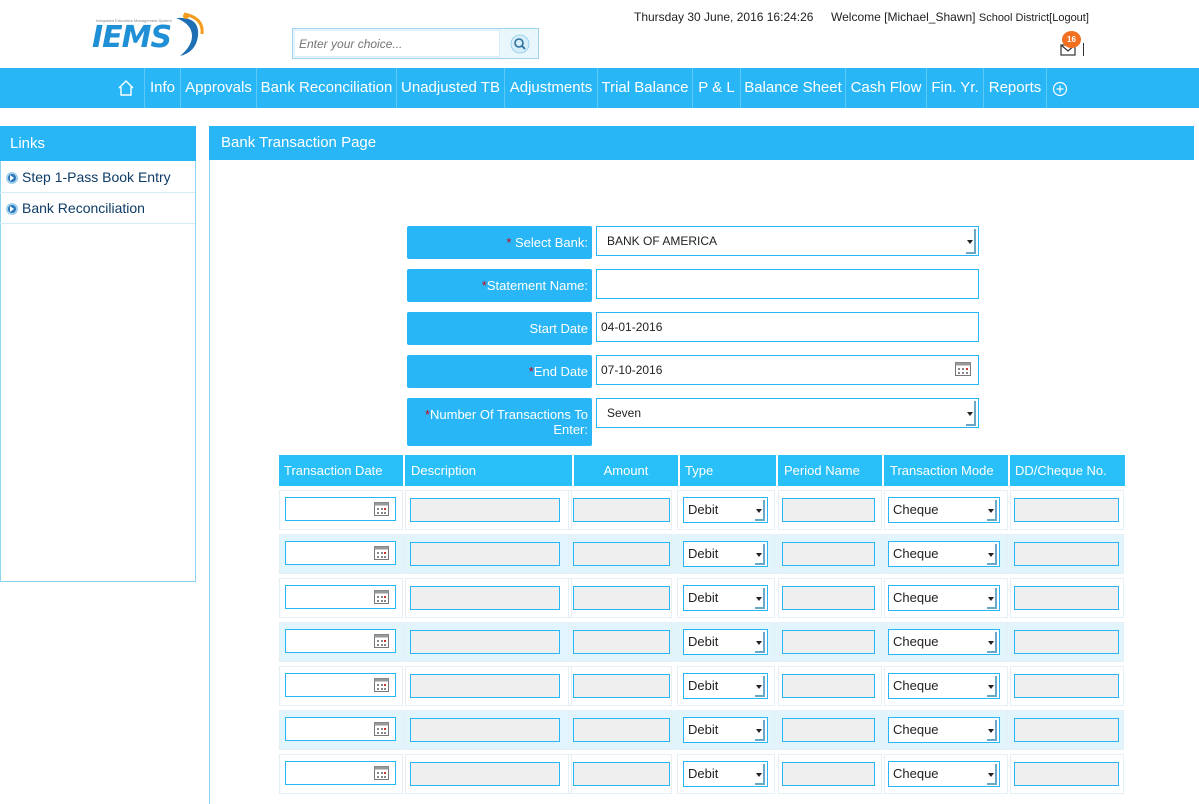 The height and width of the screenshot is (804, 1199). I want to click on end-date-input: 07-10-2016, so click(787, 370).